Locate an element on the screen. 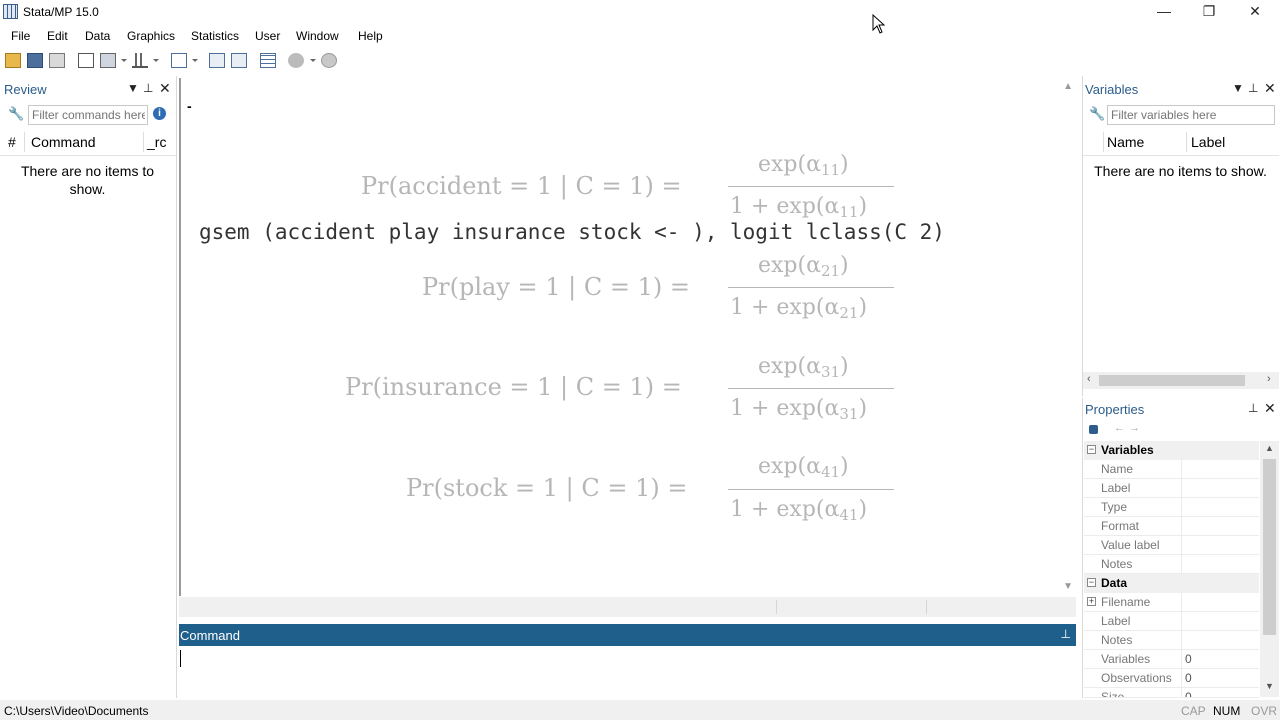 Image resolution: width=1280 pixels, height=720 pixels. variables-filter-toggle-icon: ▼ is located at coordinates (1238, 88).